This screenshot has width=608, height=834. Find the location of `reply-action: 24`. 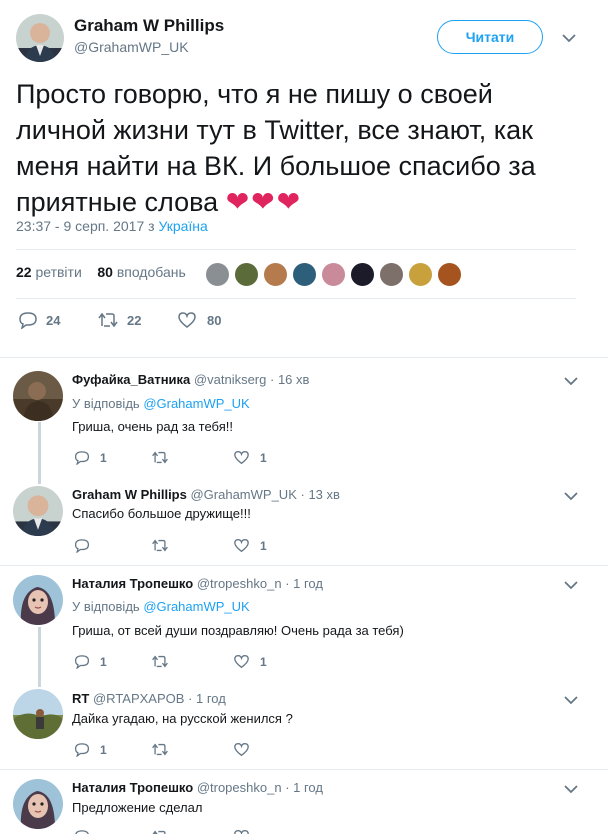

reply-action: 24 is located at coordinates (39, 320).